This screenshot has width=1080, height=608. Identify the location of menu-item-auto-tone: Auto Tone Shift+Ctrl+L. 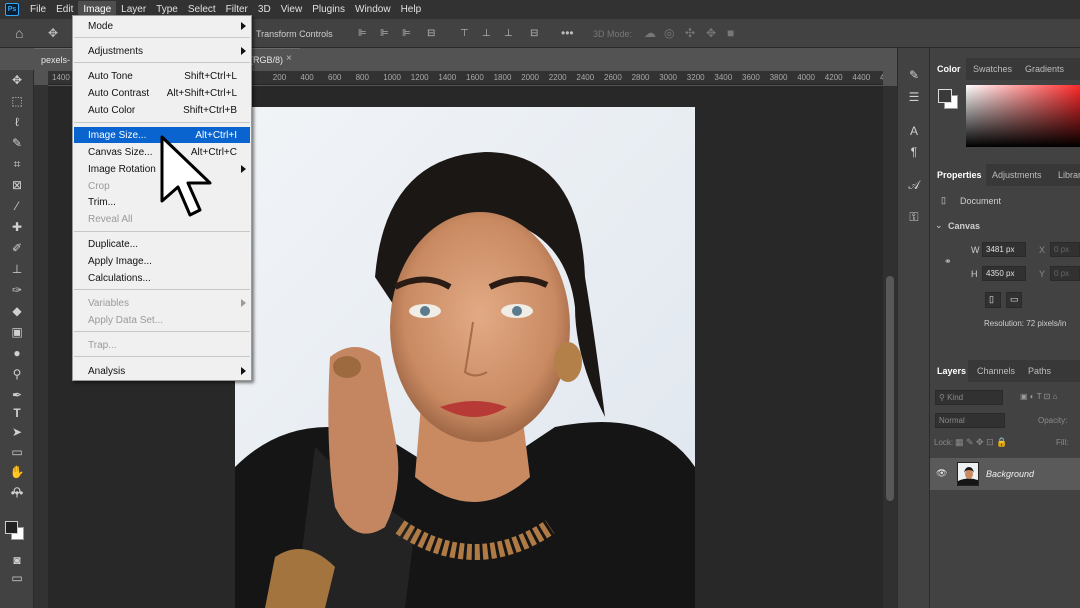
(162, 76).